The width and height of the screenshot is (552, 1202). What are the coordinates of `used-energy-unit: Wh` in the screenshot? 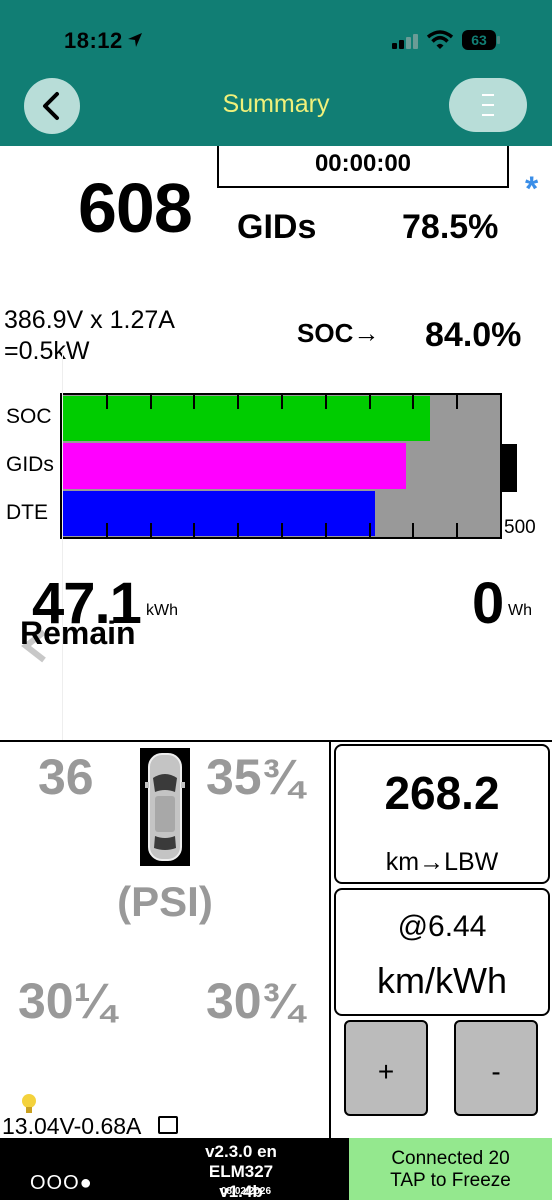 It's located at (520, 610).